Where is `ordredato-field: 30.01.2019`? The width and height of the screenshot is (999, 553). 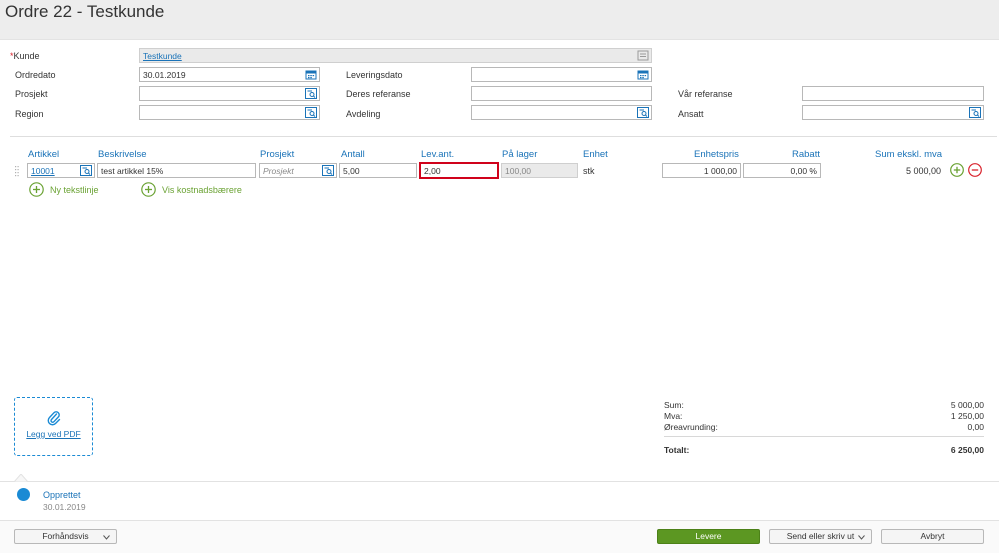
ordredato-field: 30.01.2019 is located at coordinates (229, 74).